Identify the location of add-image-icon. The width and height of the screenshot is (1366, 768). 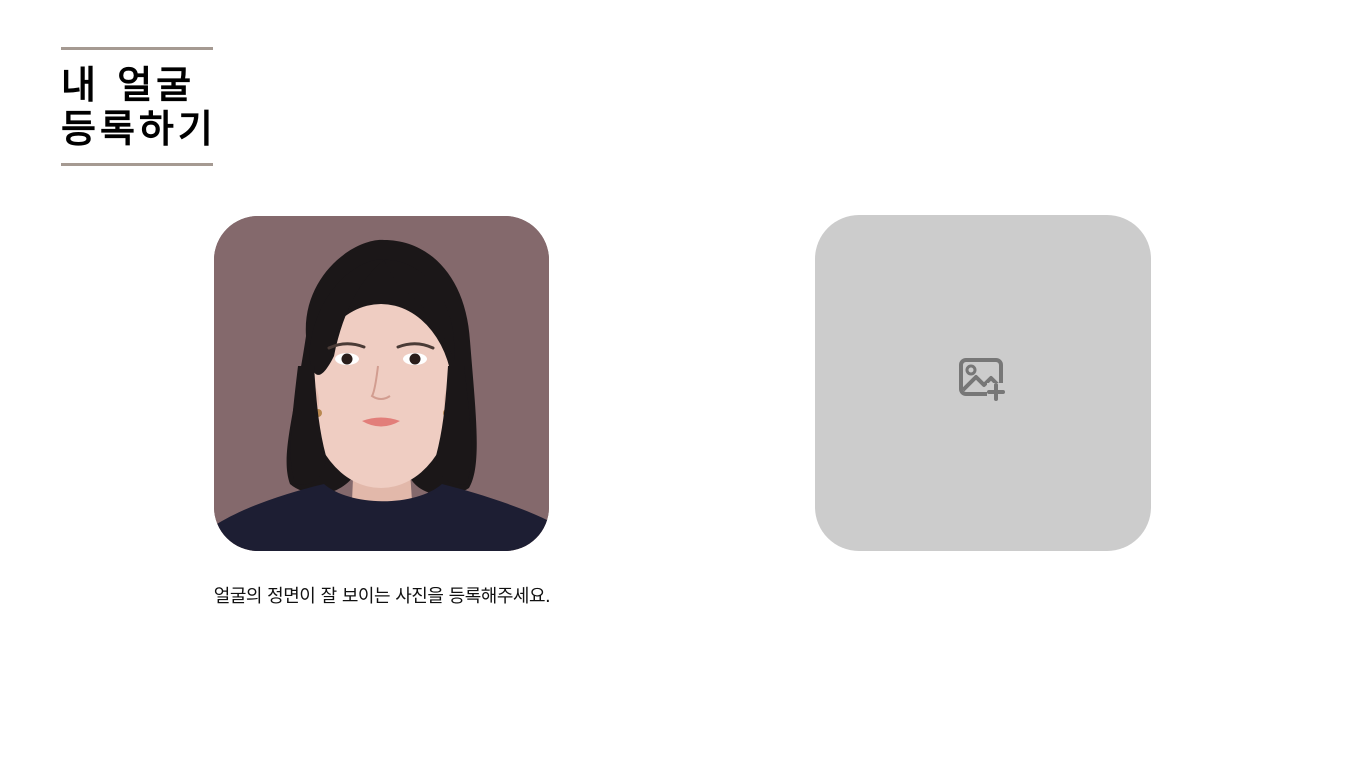
(982, 379).